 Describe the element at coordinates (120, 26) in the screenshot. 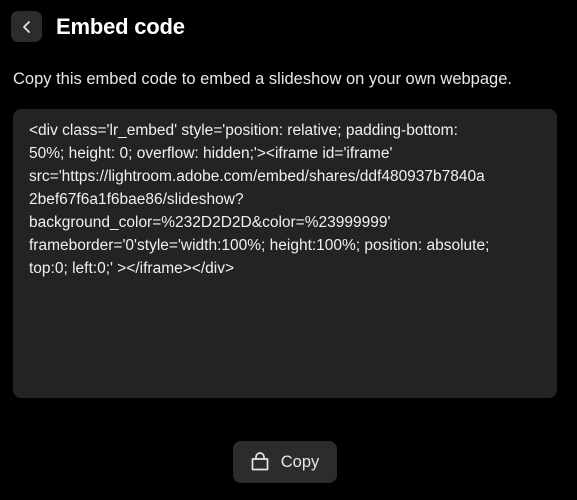

I see `page-title: Embed code` at that location.